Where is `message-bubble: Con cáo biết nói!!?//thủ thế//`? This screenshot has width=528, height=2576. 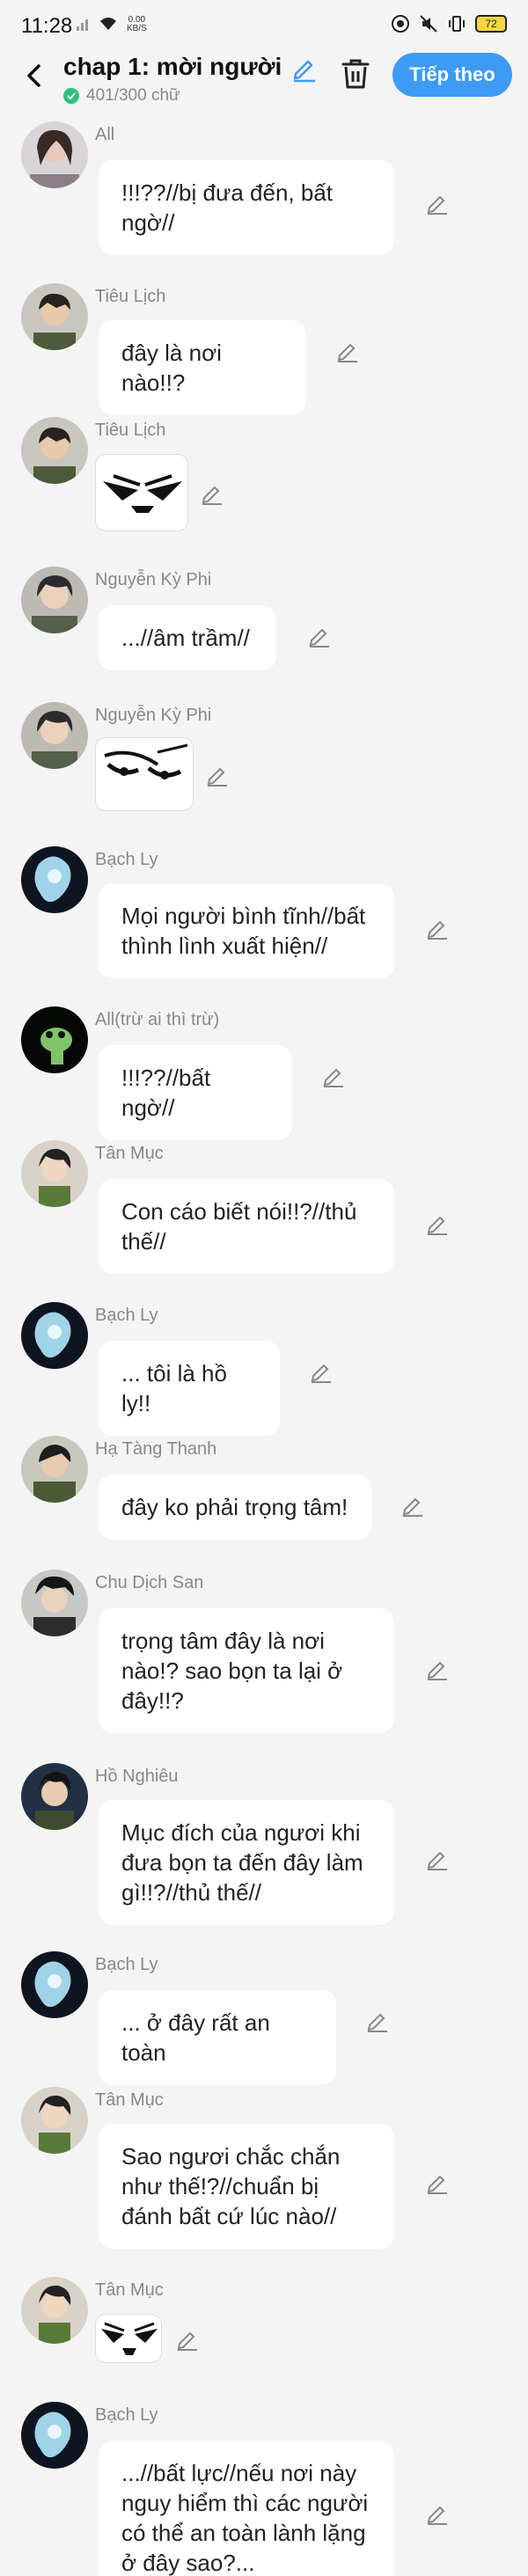
message-bubble: Con cáo biết nói!!?//thủ thế// is located at coordinates (246, 1226).